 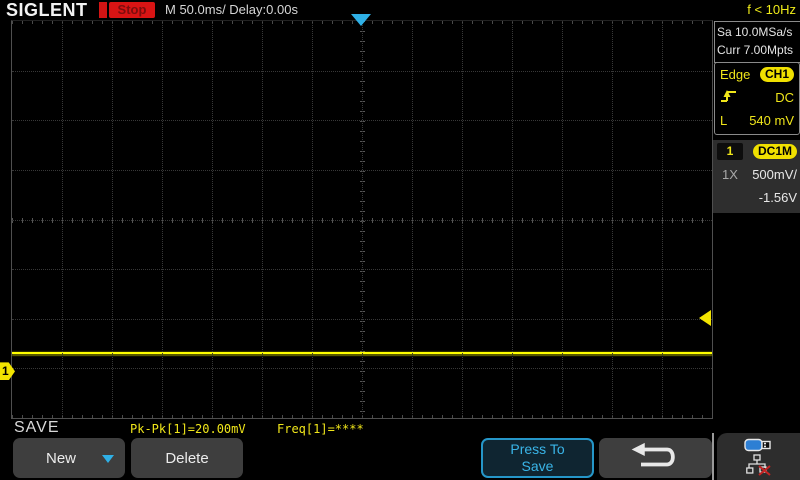 What do you see at coordinates (730, 174) in the screenshot?
I see `channel1-probe-readout: 1X` at bounding box center [730, 174].